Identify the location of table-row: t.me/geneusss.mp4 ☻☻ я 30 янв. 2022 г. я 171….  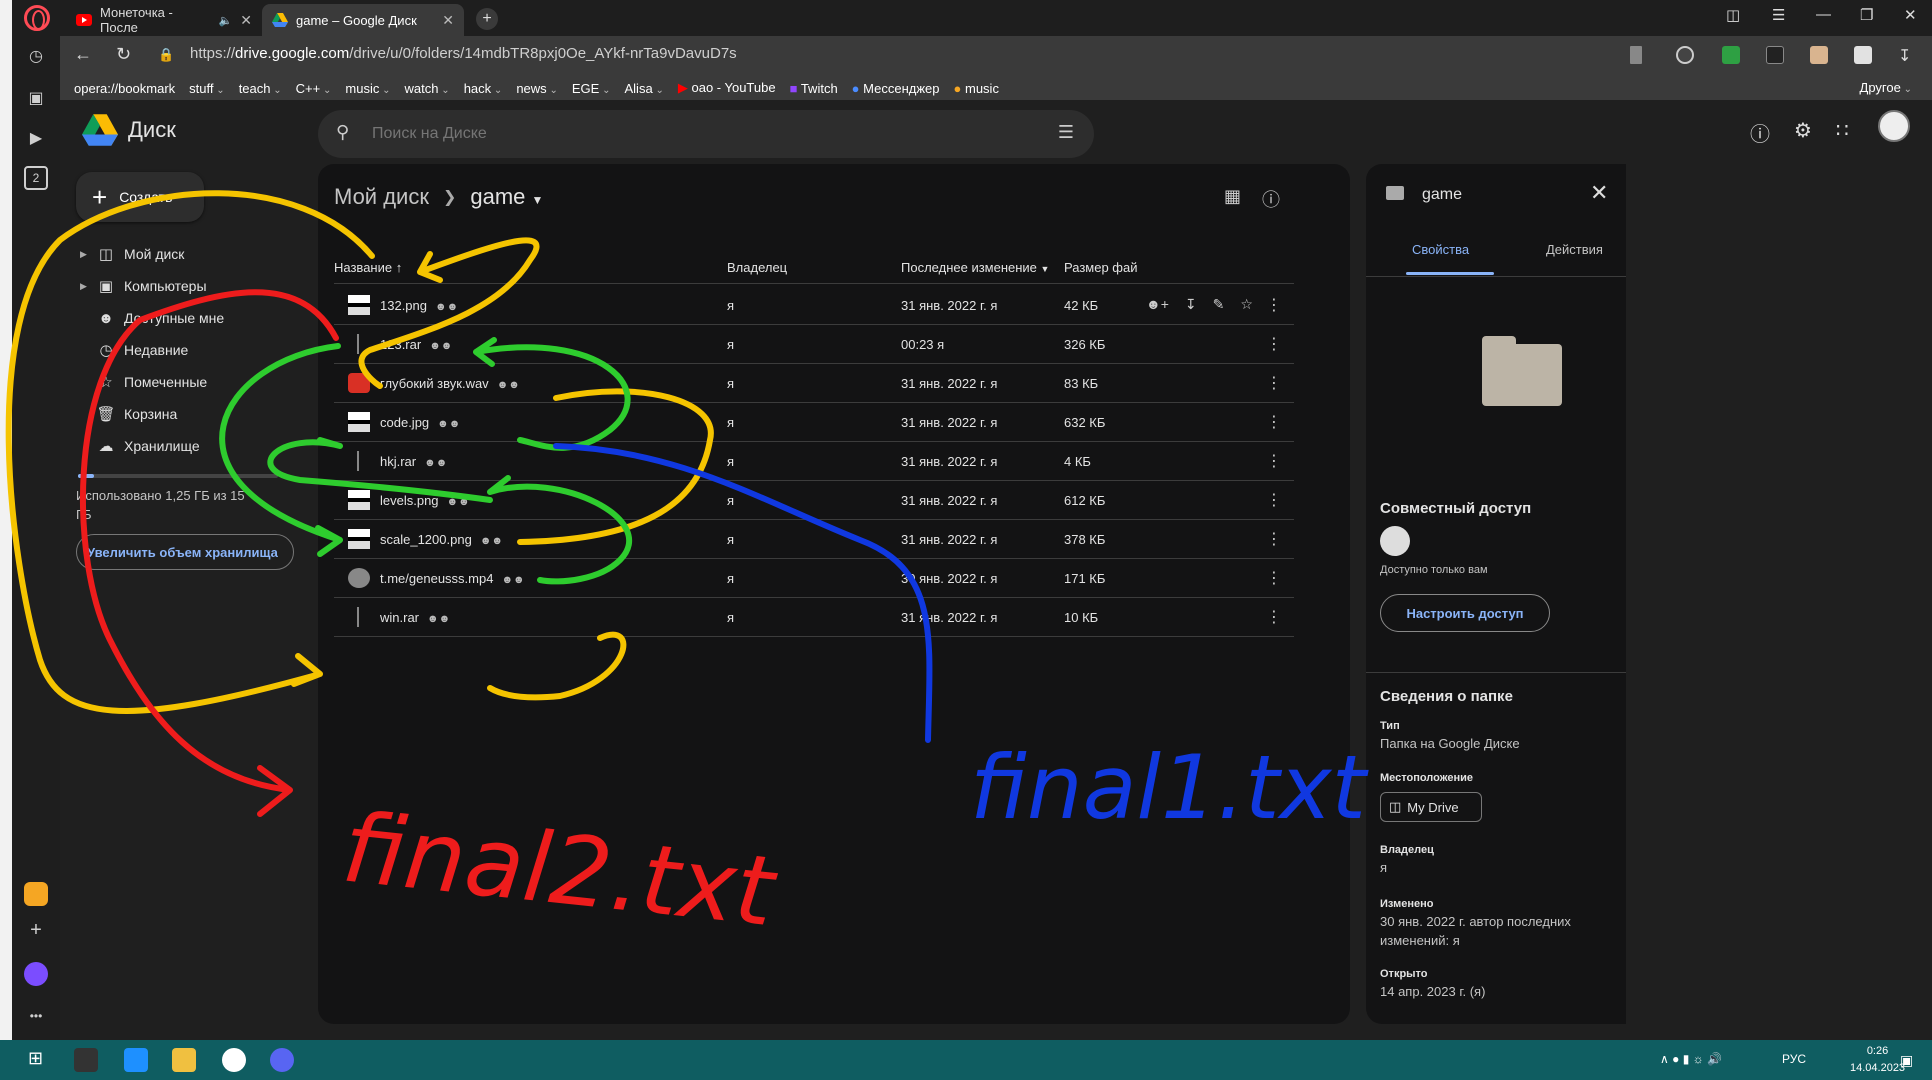
(814, 578).